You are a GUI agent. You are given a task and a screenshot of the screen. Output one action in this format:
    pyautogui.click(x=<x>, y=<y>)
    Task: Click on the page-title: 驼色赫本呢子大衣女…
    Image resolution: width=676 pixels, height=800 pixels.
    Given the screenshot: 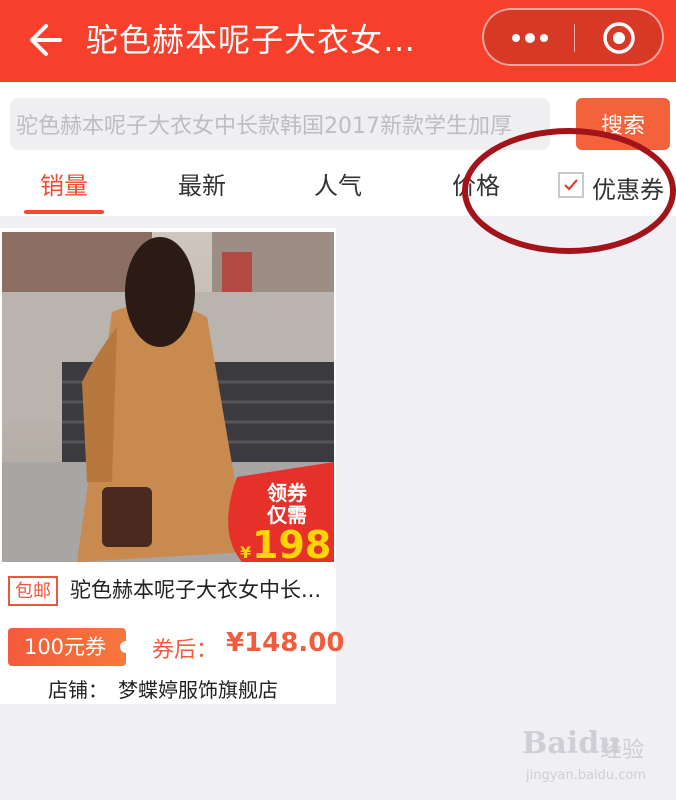 What is the action you would take?
    pyautogui.click(x=251, y=40)
    